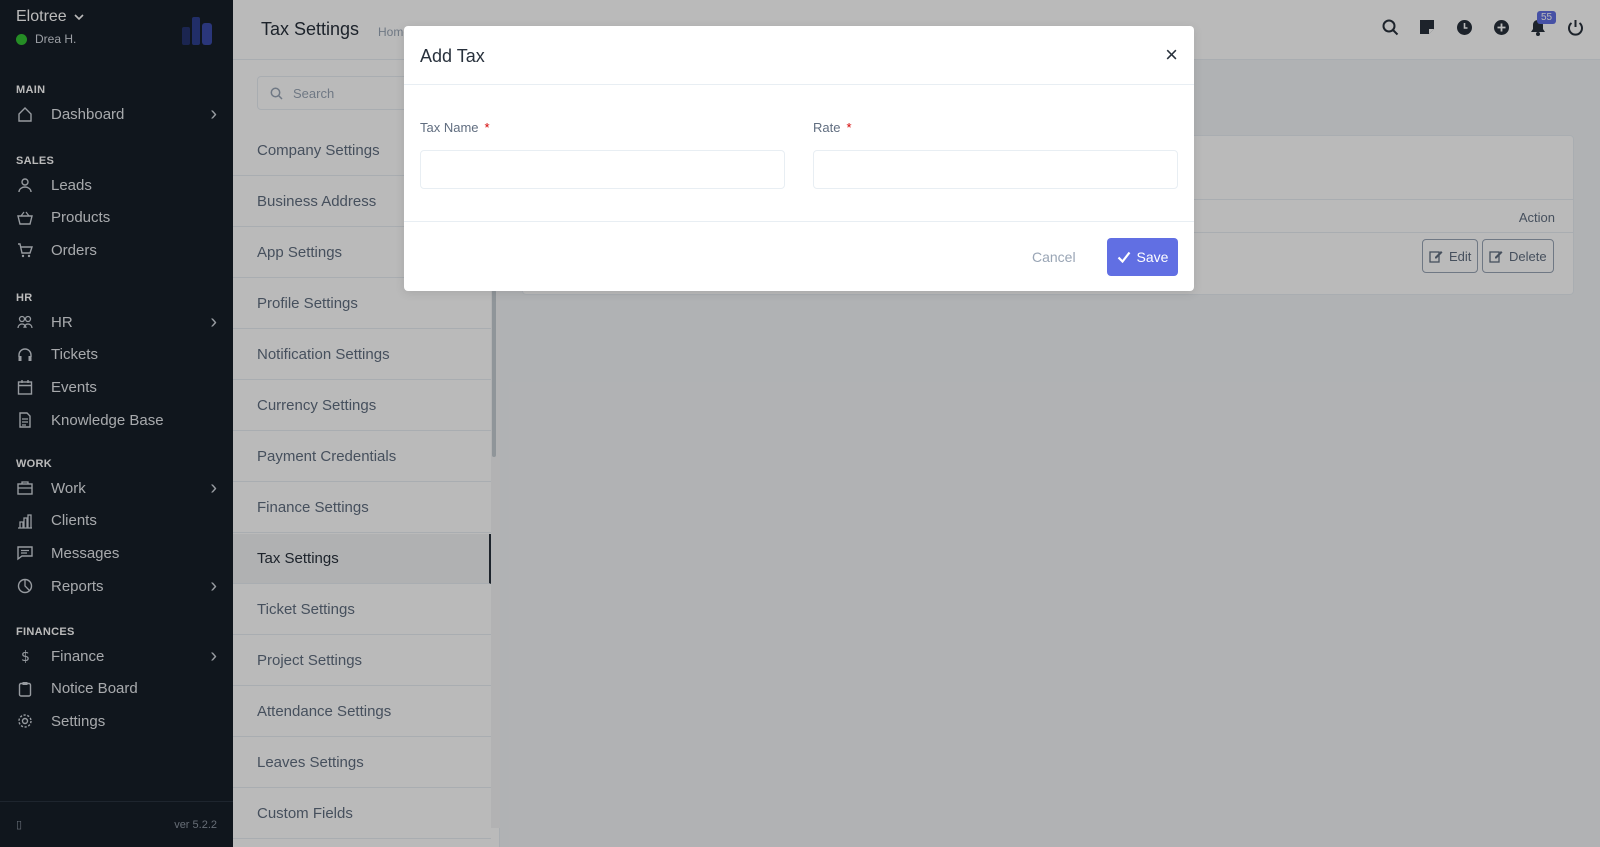  Describe the element at coordinates (1123, 257) in the screenshot. I see `check-icon` at that location.